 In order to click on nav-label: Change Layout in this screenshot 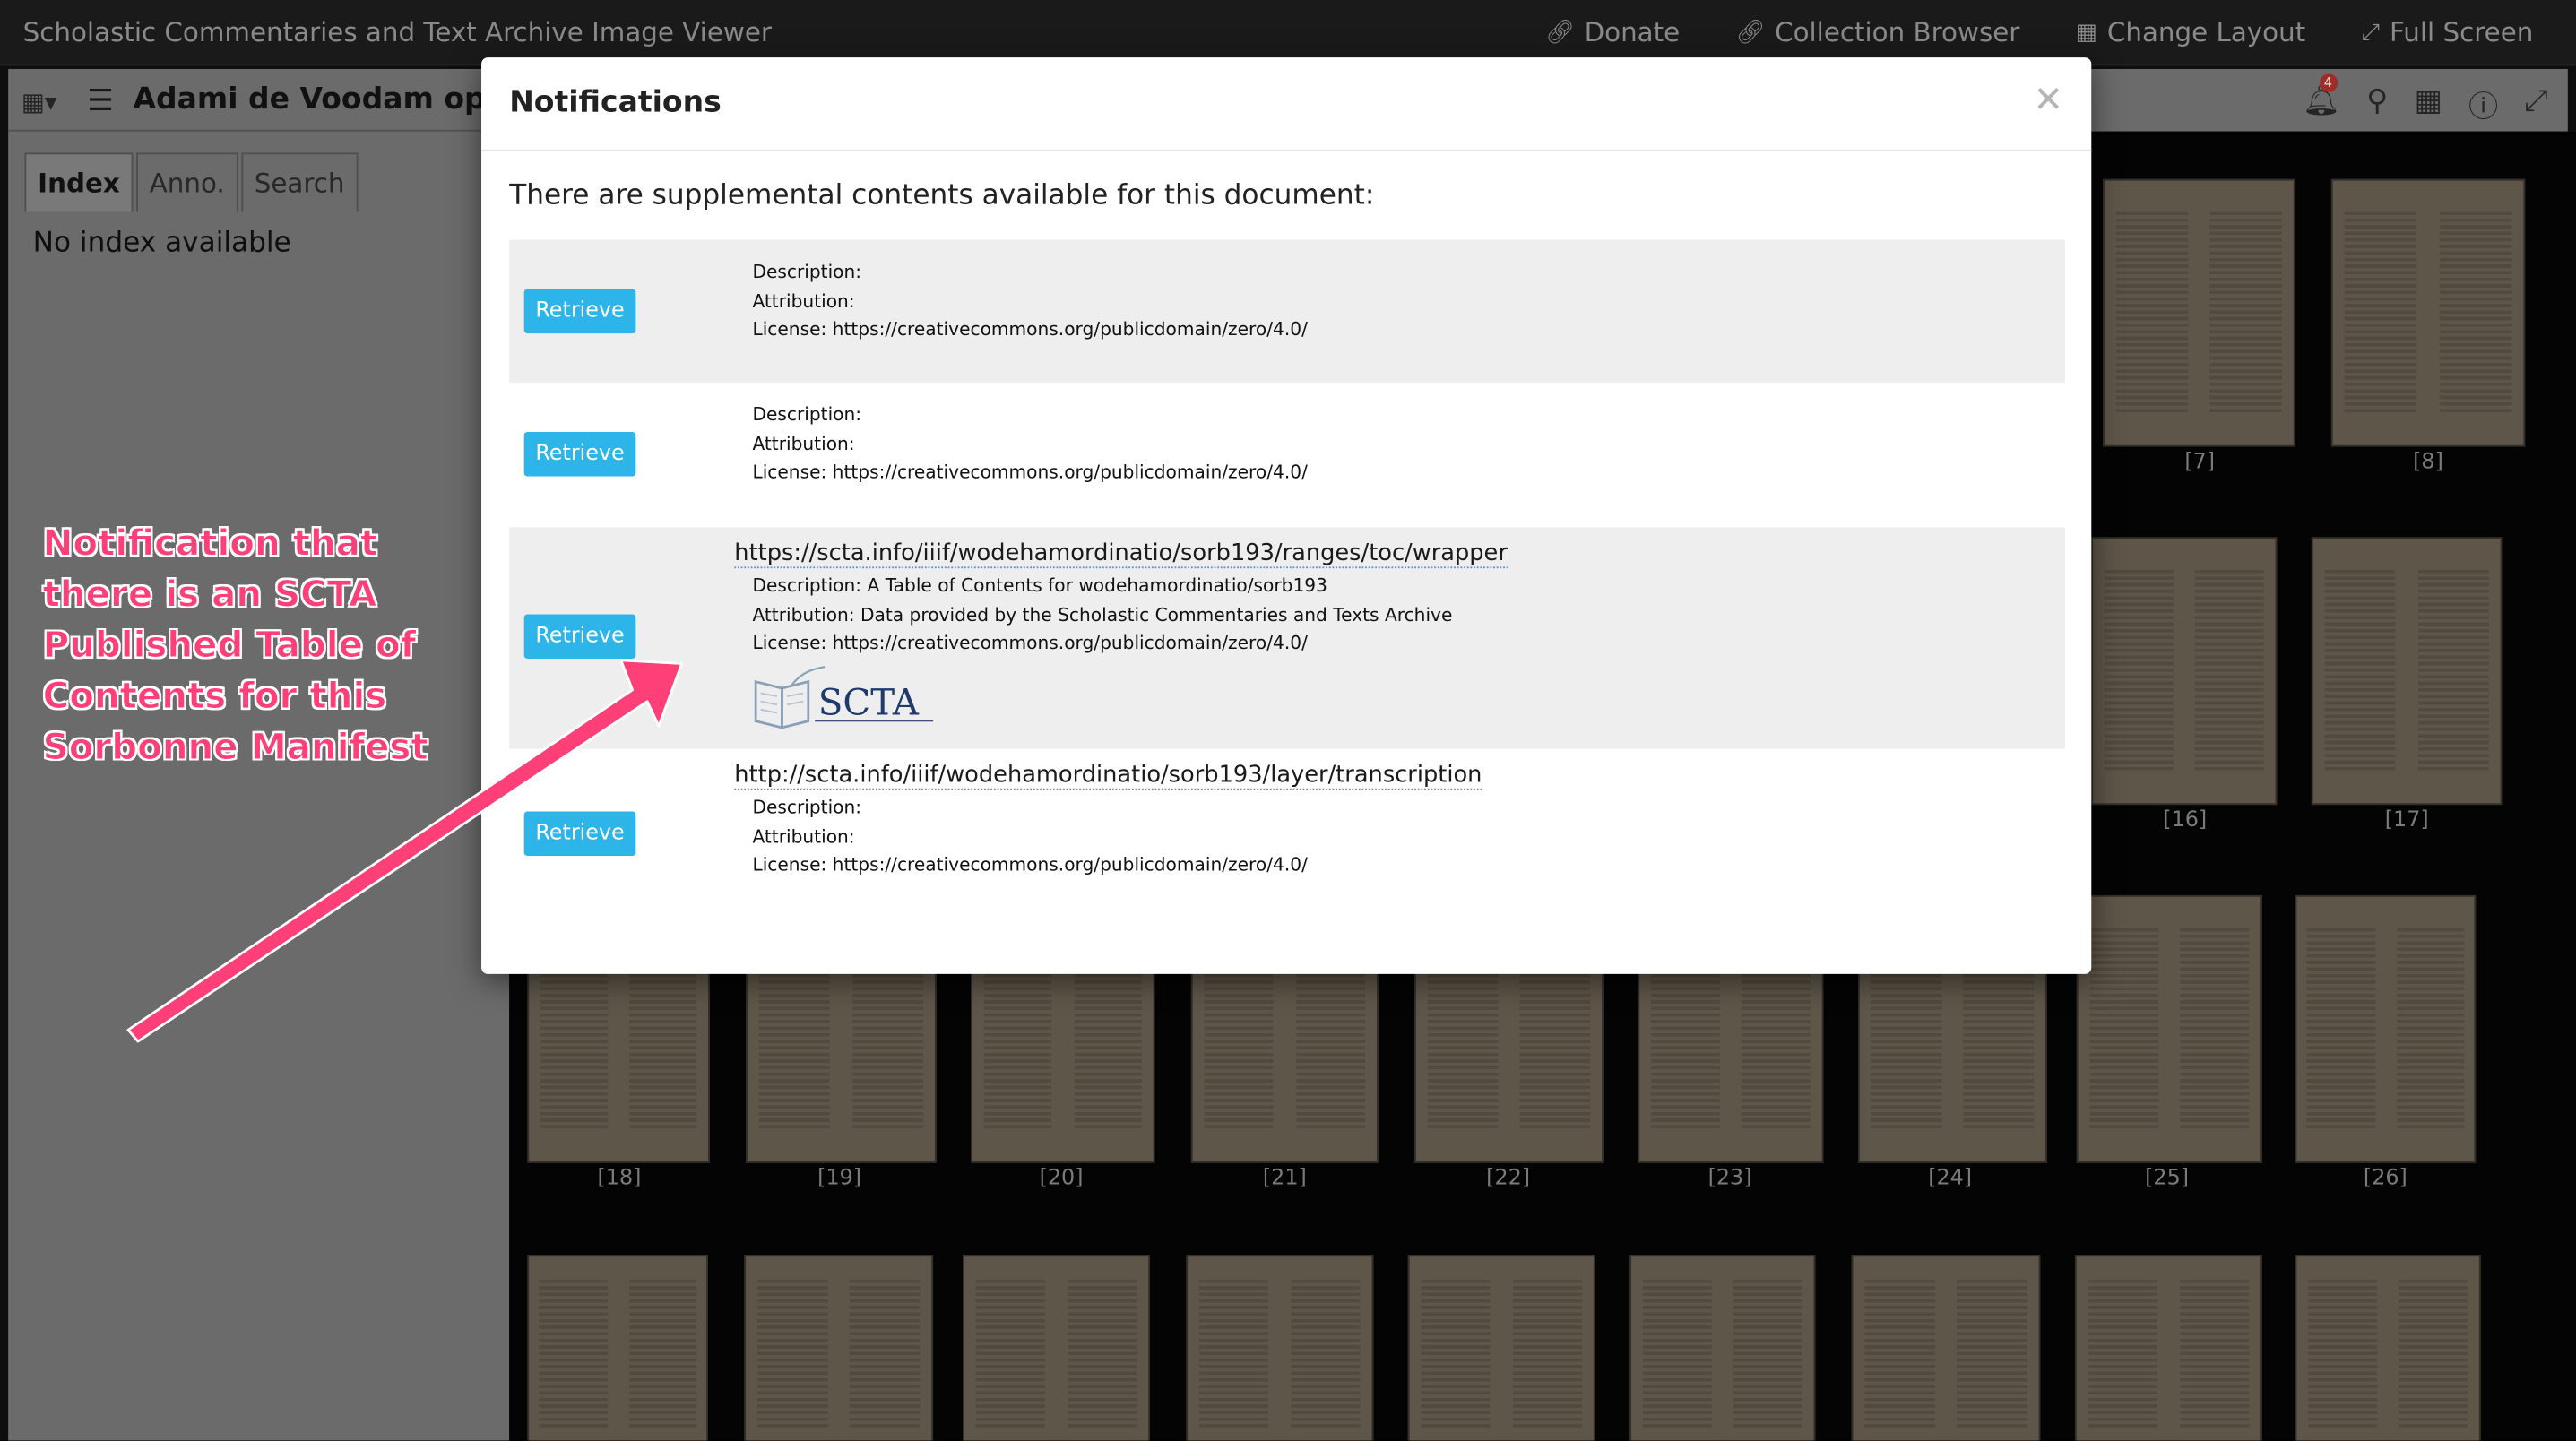, I will do `click(2206, 32)`.